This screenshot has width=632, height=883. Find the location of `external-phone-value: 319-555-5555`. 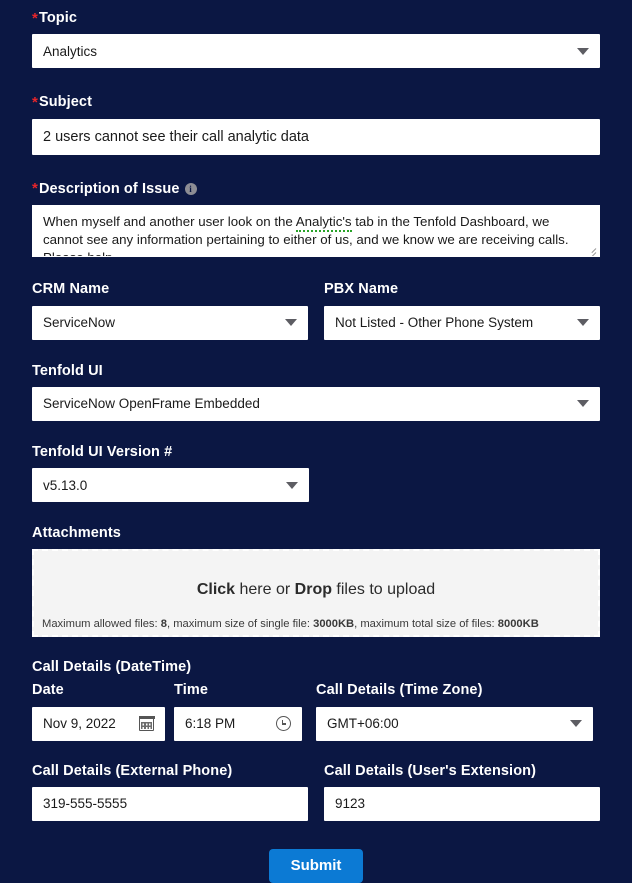

external-phone-value: 319-555-5555 is located at coordinates (85, 804).